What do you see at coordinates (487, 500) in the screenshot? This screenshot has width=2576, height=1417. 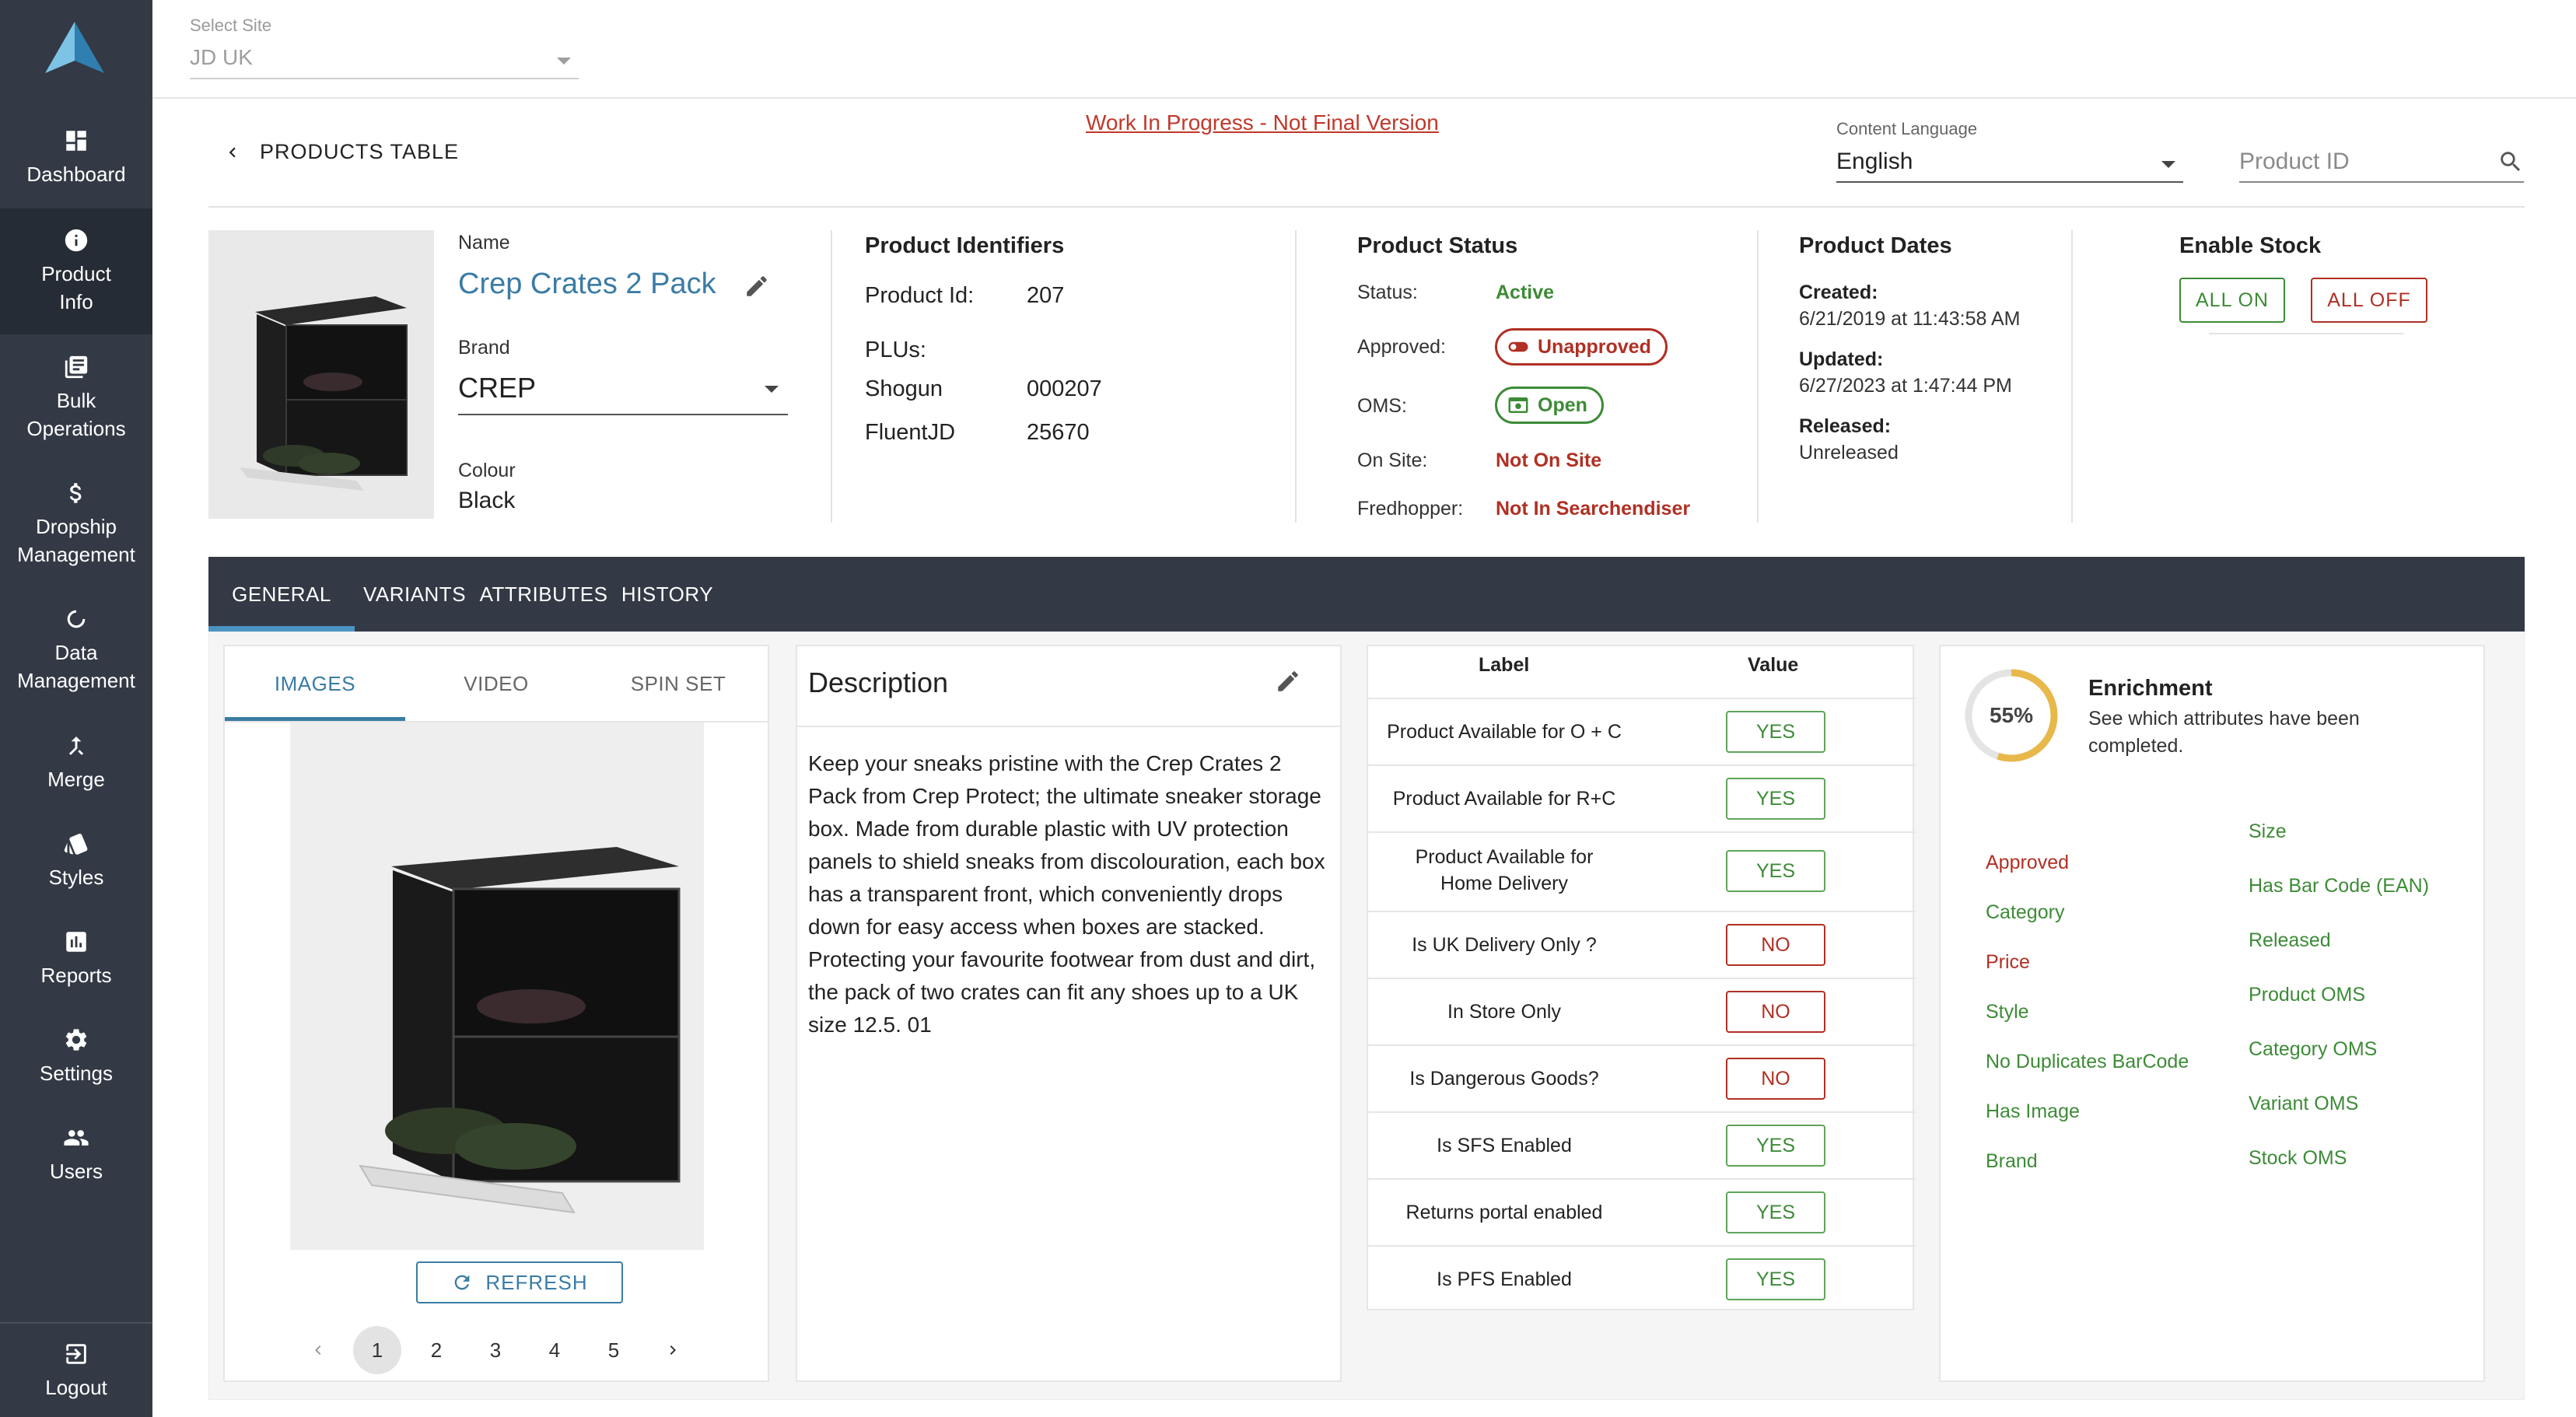 I see `colour-value: Black` at bounding box center [487, 500].